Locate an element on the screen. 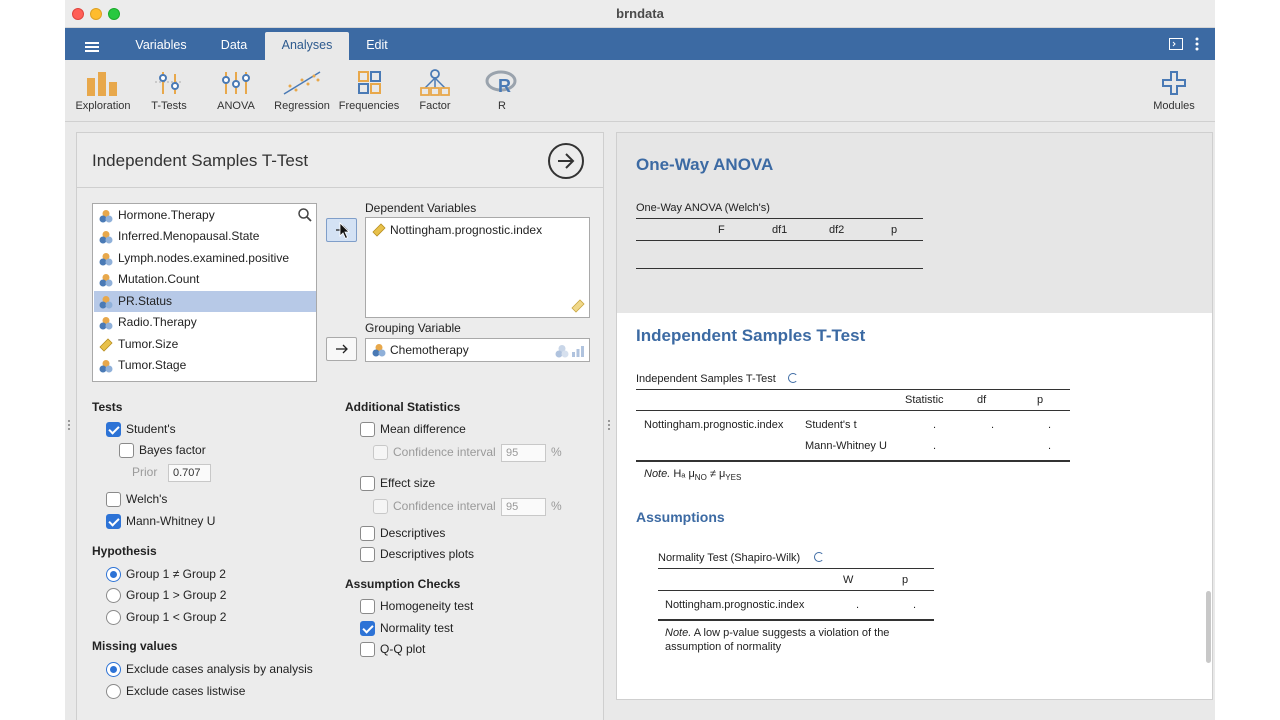  column-header: Statistic is located at coordinates (924, 400).